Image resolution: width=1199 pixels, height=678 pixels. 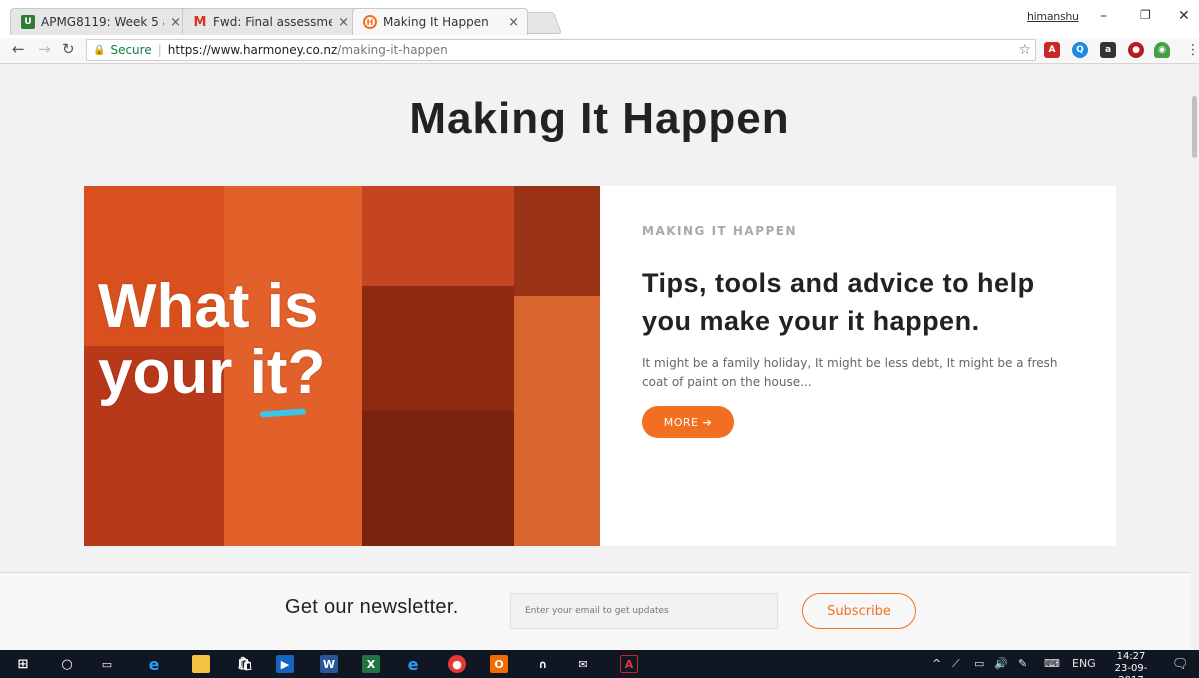 I want to click on search-extension-icon: Q, so click(x=1080, y=50).